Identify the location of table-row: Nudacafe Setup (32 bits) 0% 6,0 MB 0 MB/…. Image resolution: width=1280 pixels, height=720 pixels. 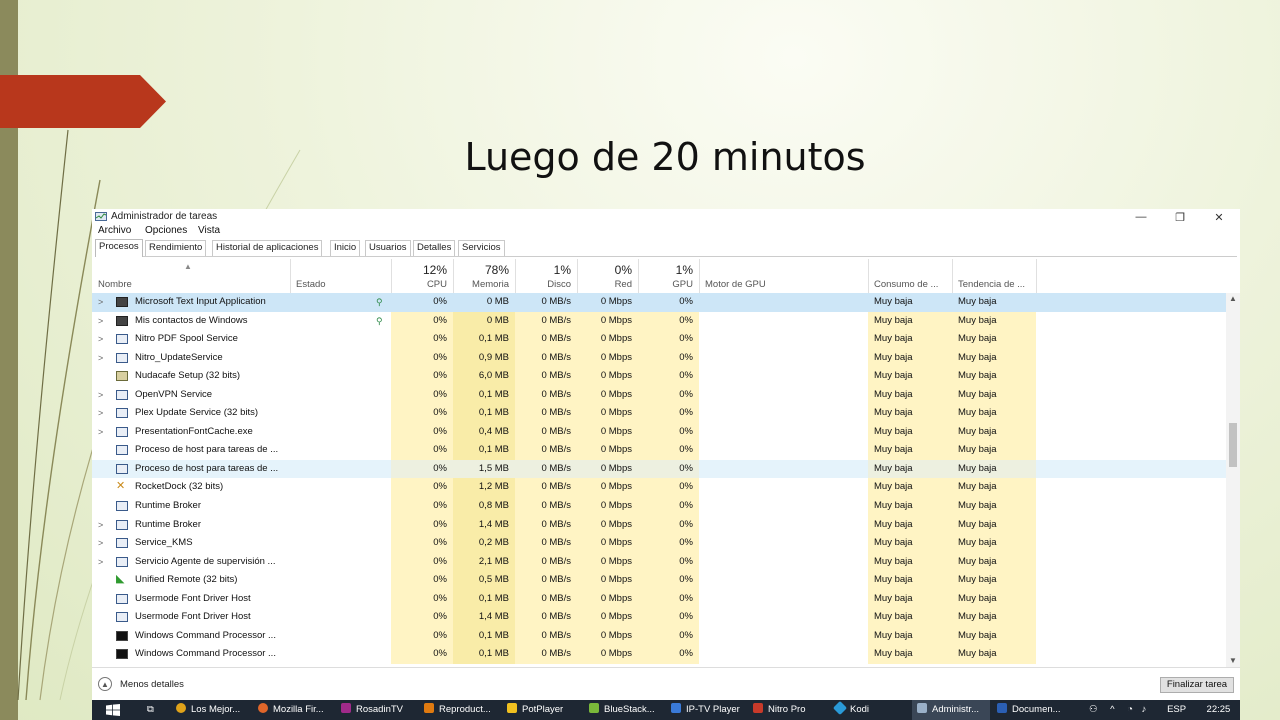
(659, 376).